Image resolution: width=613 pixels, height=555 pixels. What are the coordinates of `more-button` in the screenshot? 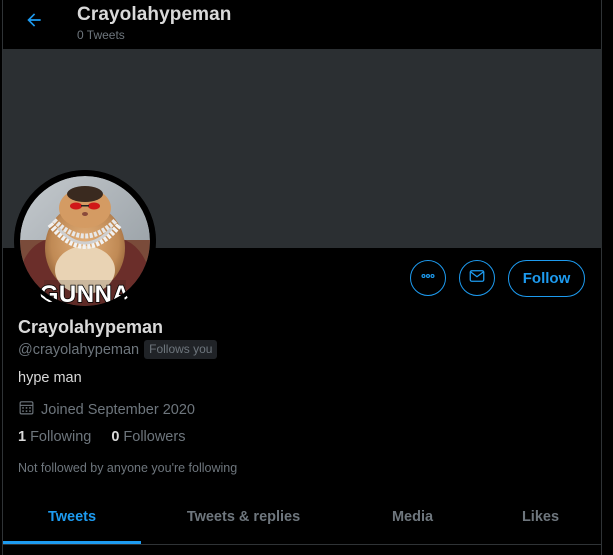 It's located at (428, 278).